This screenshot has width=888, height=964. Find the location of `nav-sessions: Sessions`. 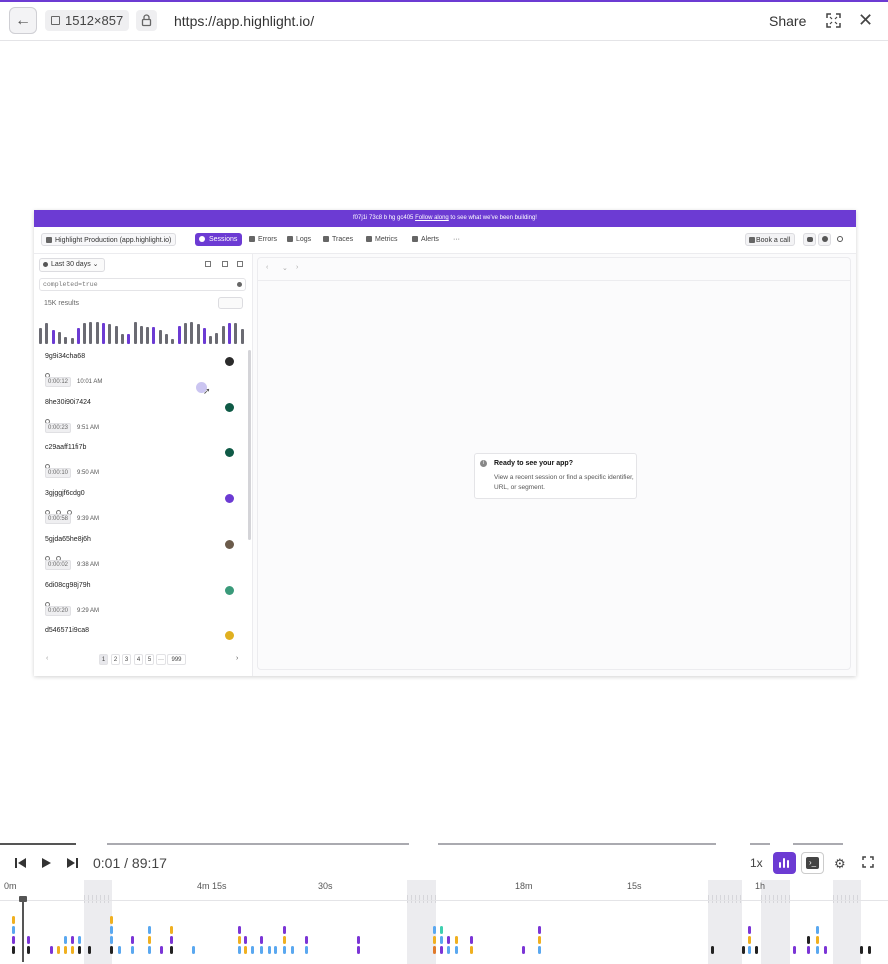

nav-sessions: Sessions is located at coordinates (219, 239).